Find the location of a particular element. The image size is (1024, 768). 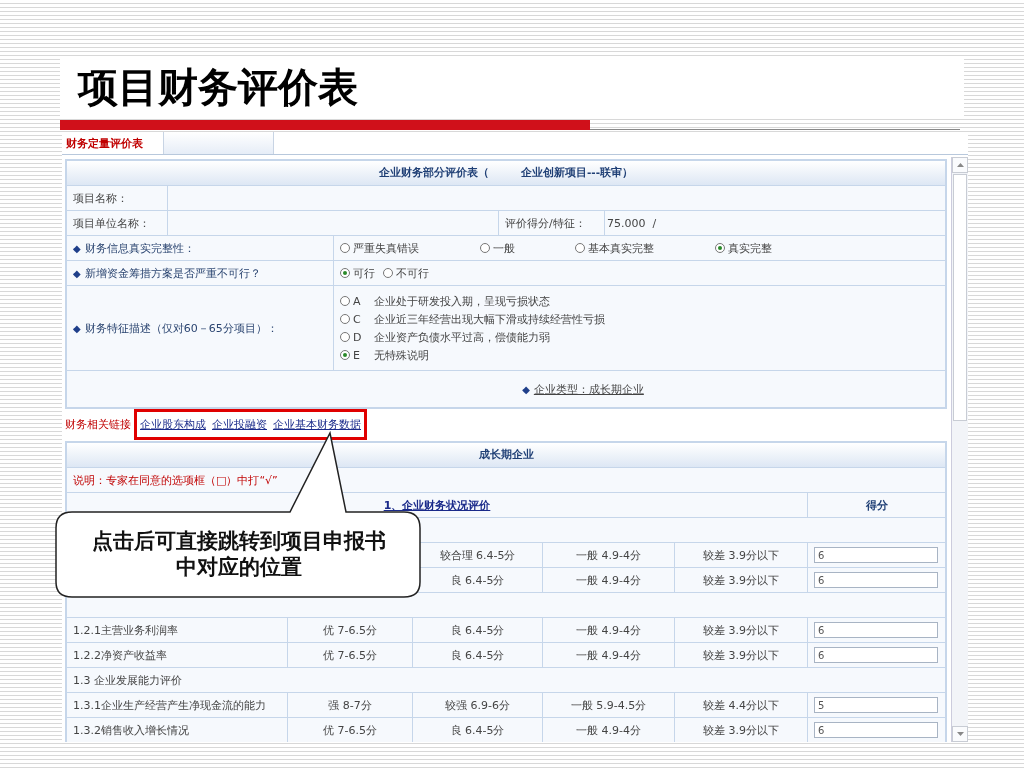

criterion-cell: 1.2.1主营业务利润率 is located at coordinates (125, 630).